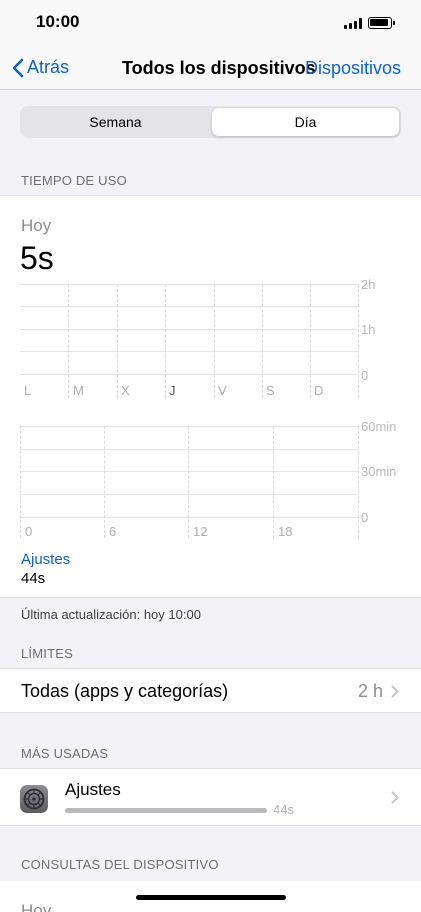 Image resolution: width=421 pixels, height=912 pixels. I want to click on usage-bar-track, so click(166, 810).